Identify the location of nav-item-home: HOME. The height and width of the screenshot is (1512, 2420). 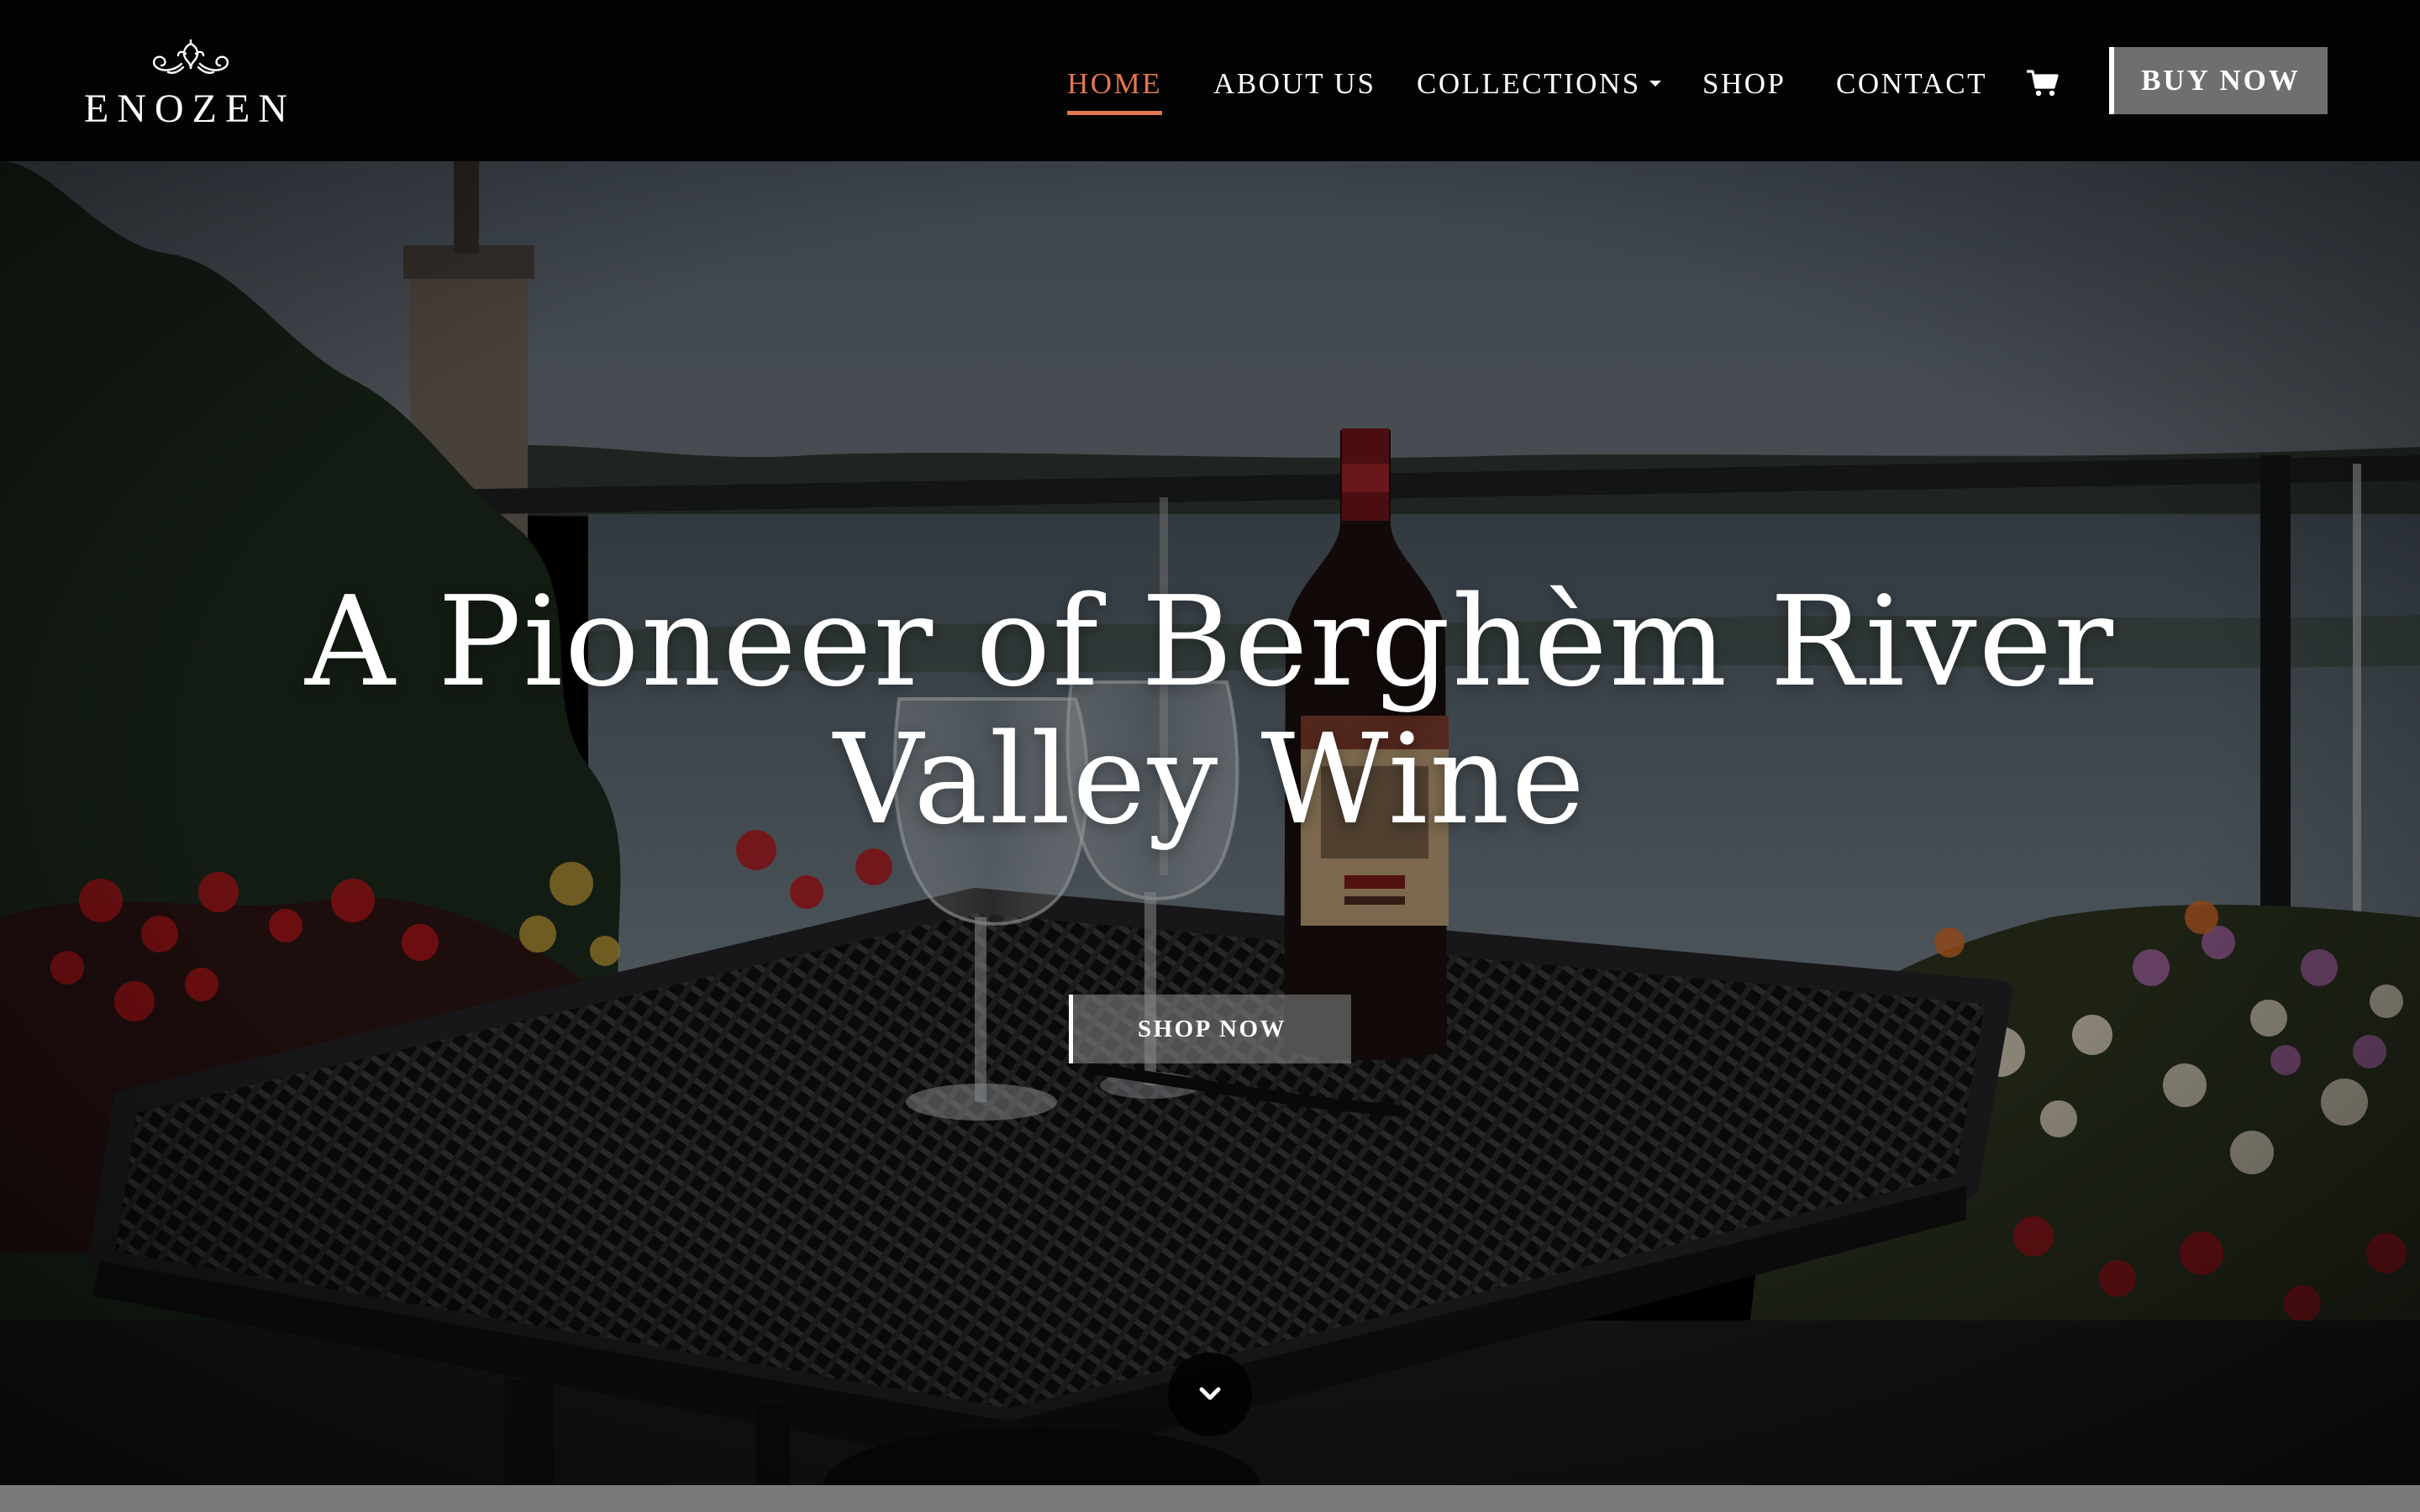
(1115, 87).